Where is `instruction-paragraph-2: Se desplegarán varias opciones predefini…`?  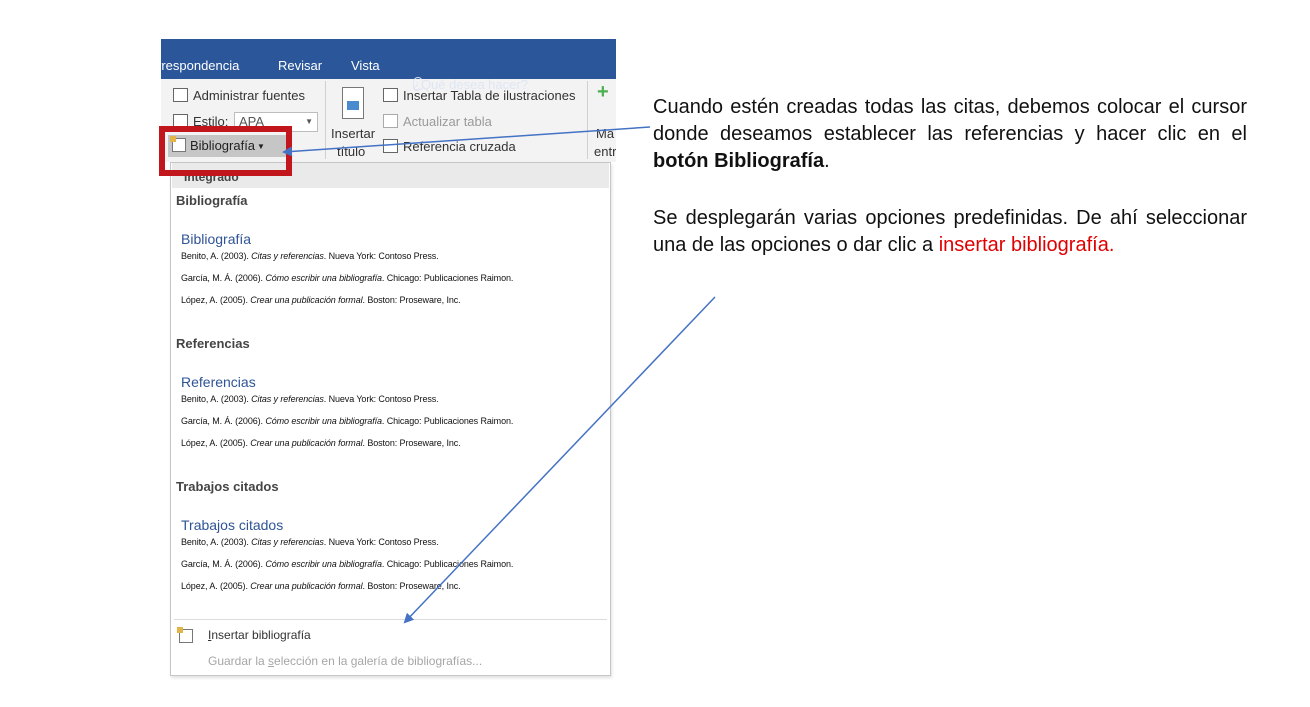 instruction-paragraph-2: Se desplegarán varias opciones predefini… is located at coordinates (950, 231).